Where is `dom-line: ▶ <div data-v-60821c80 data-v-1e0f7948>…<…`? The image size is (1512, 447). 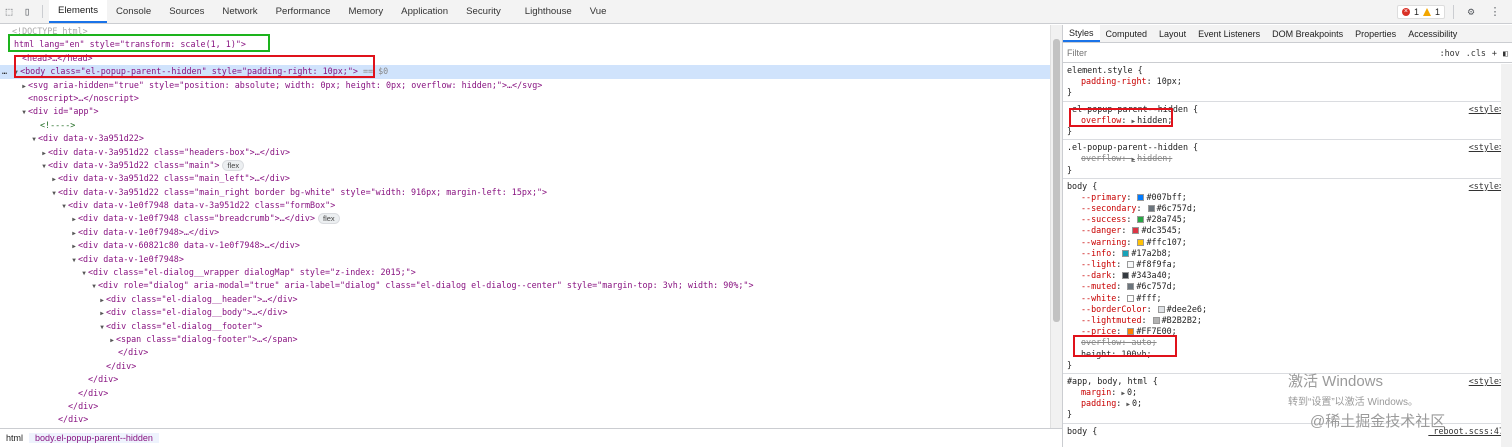 dom-line: ▶ <div data-v-60821c80 data-v-1e0f7948>…<… is located at coordinates (525, 245).